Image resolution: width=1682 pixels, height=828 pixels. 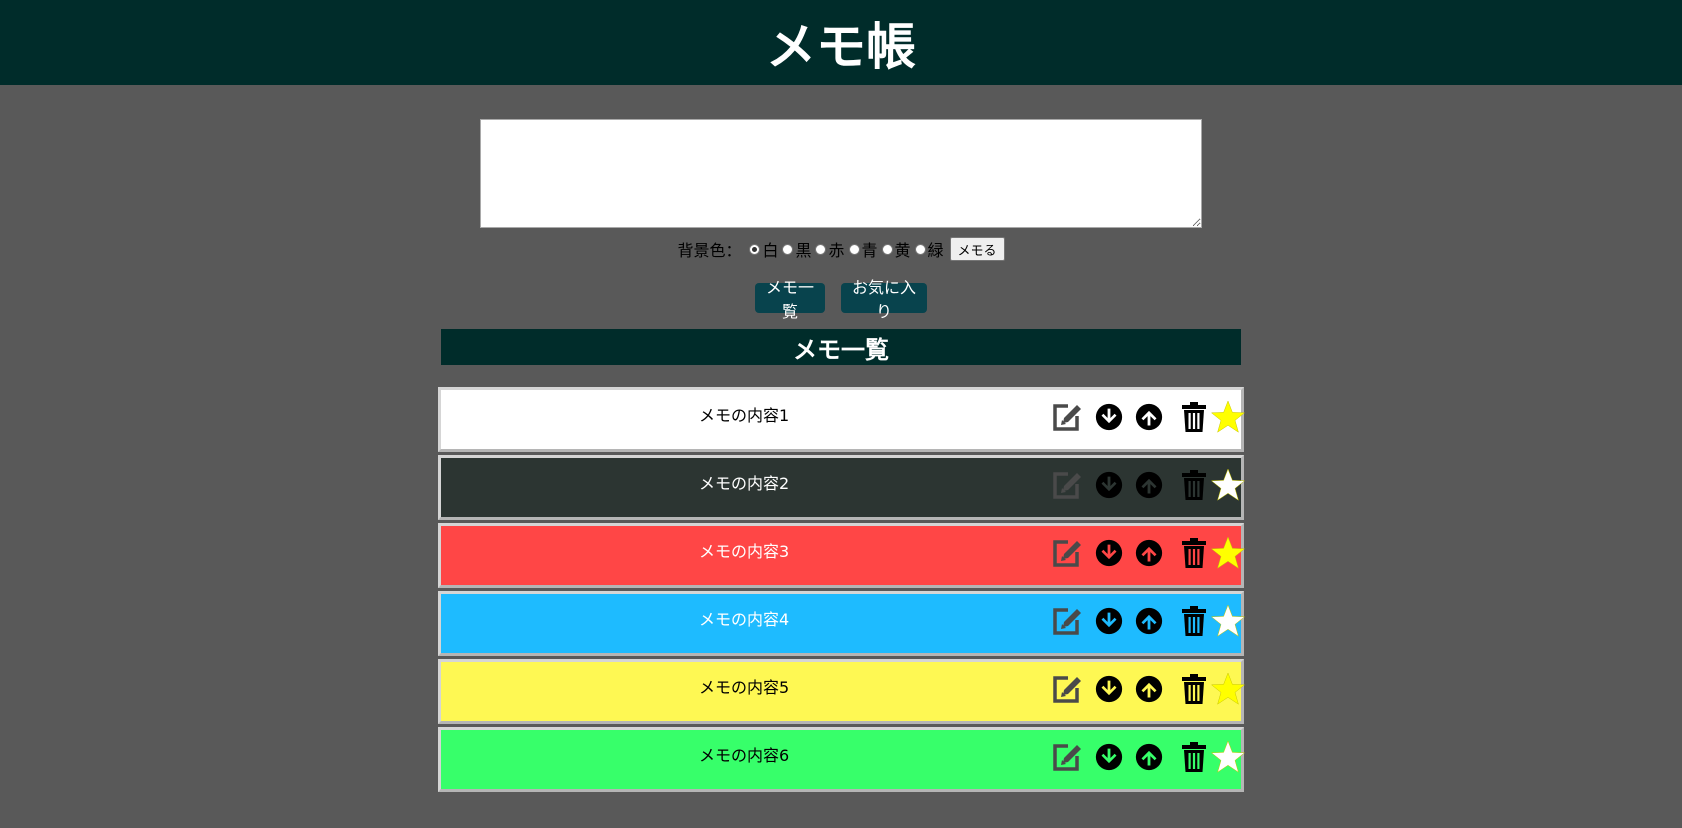 I want to click on radio-white-label: 白, so click(x=770, y=250).